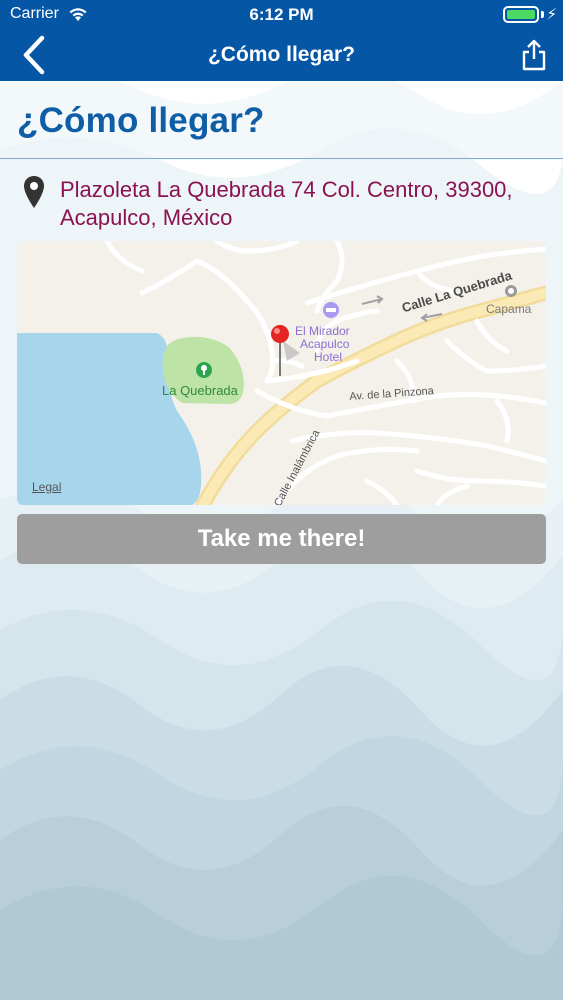  I want to click on clock: 6:12 PM, so click(281, 14).